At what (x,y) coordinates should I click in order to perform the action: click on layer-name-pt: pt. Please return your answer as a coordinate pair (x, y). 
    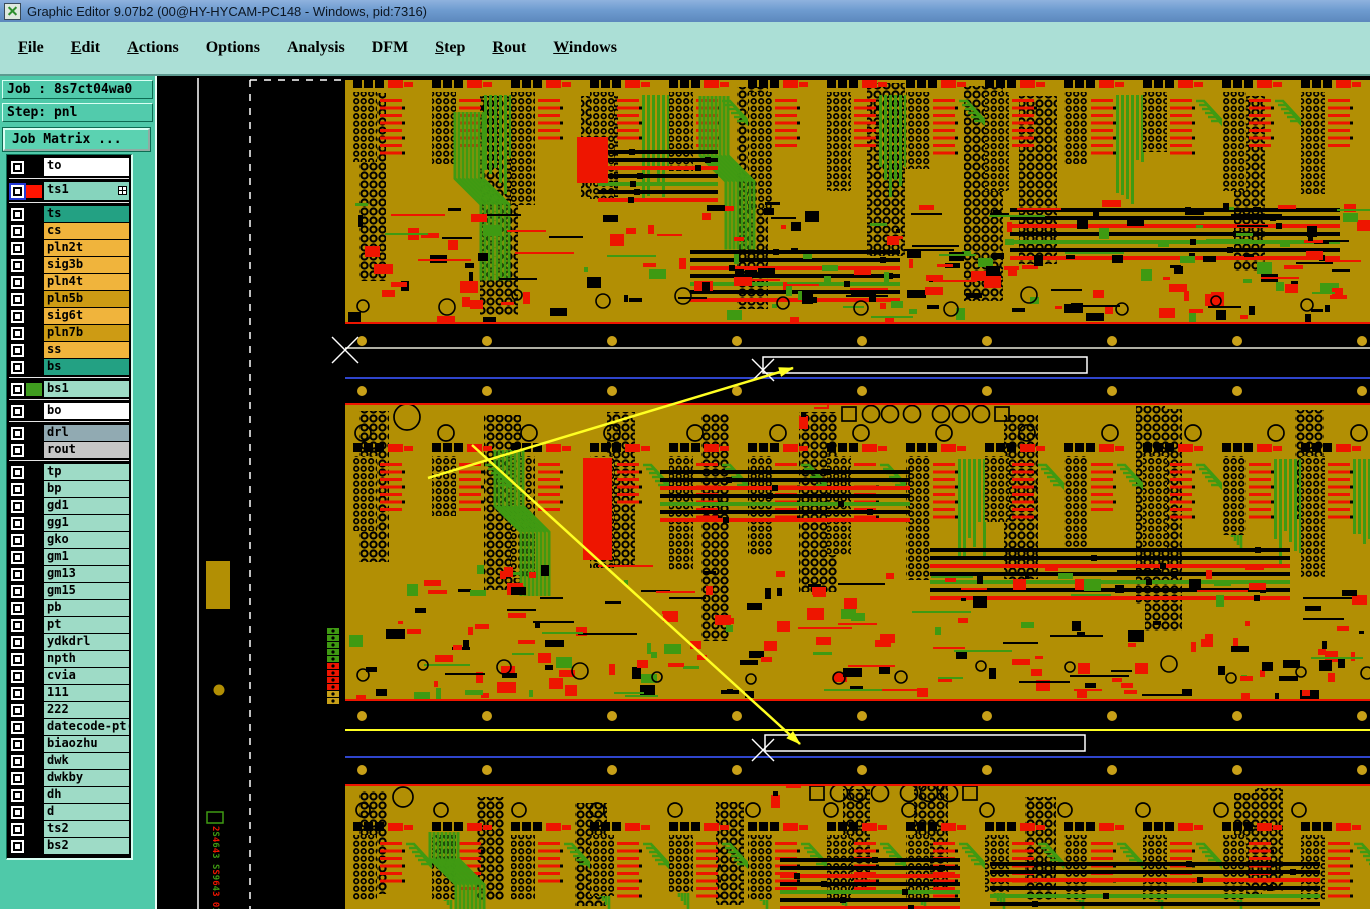
    Looking at the image, I should click on (86, 625).